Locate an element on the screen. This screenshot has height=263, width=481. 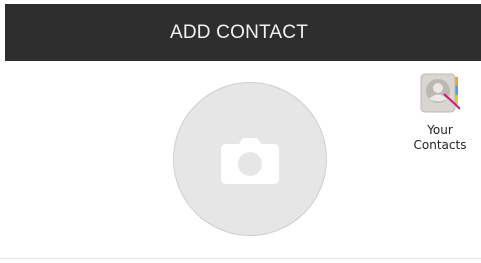
contacts-app-icon is located at coordinates (440, 93).